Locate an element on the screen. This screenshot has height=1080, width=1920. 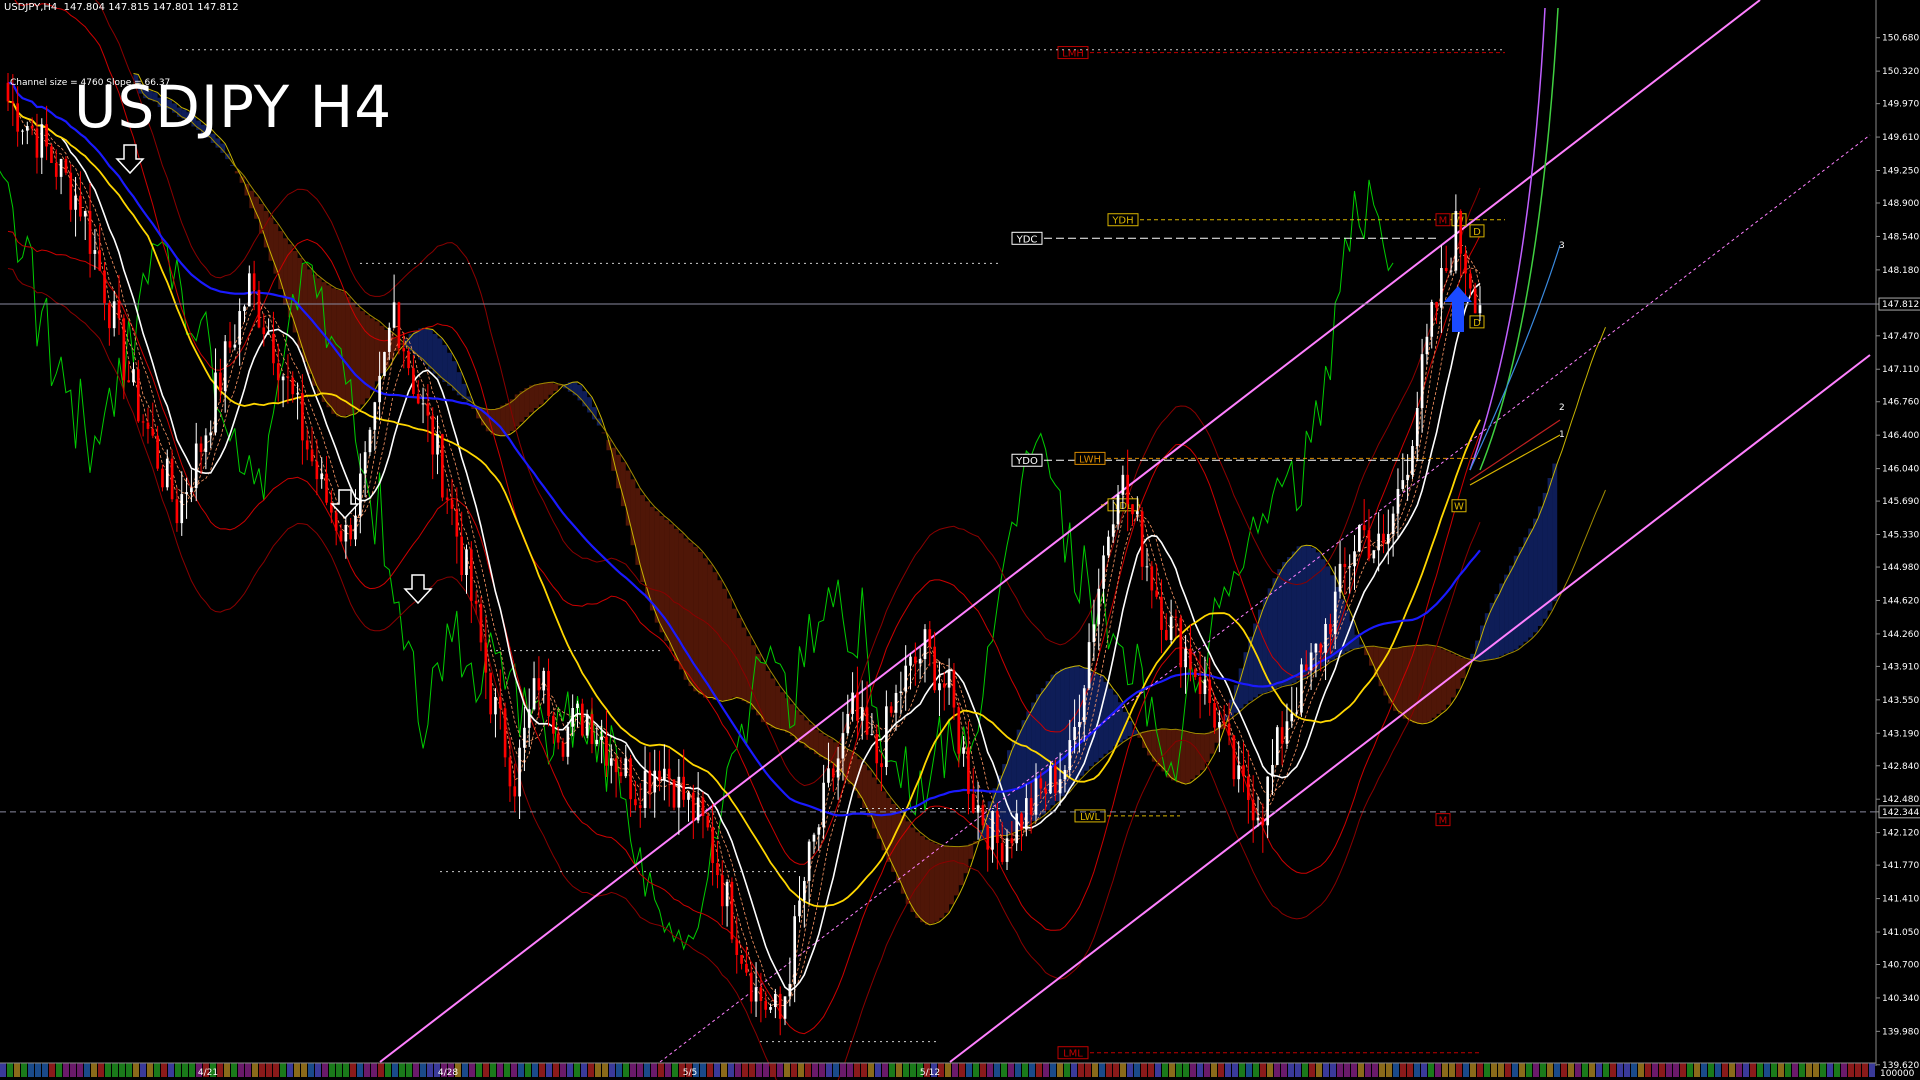
time-tick-label: 4/21 is located at coordinates (208, 1073).